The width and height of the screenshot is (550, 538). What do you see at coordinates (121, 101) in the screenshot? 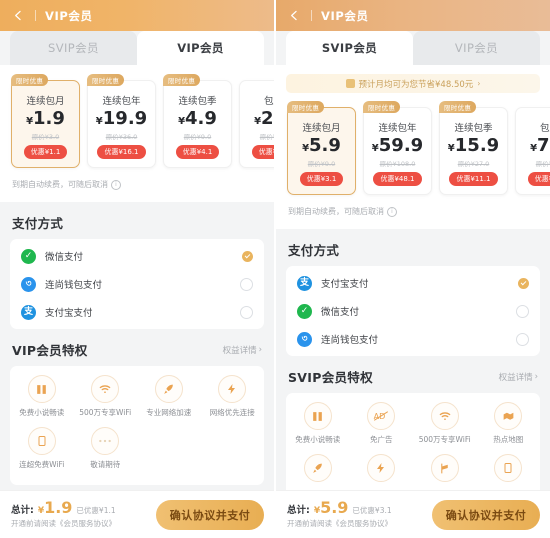
I see `plan-name: 连续包年` at bounding box center [121, 101].